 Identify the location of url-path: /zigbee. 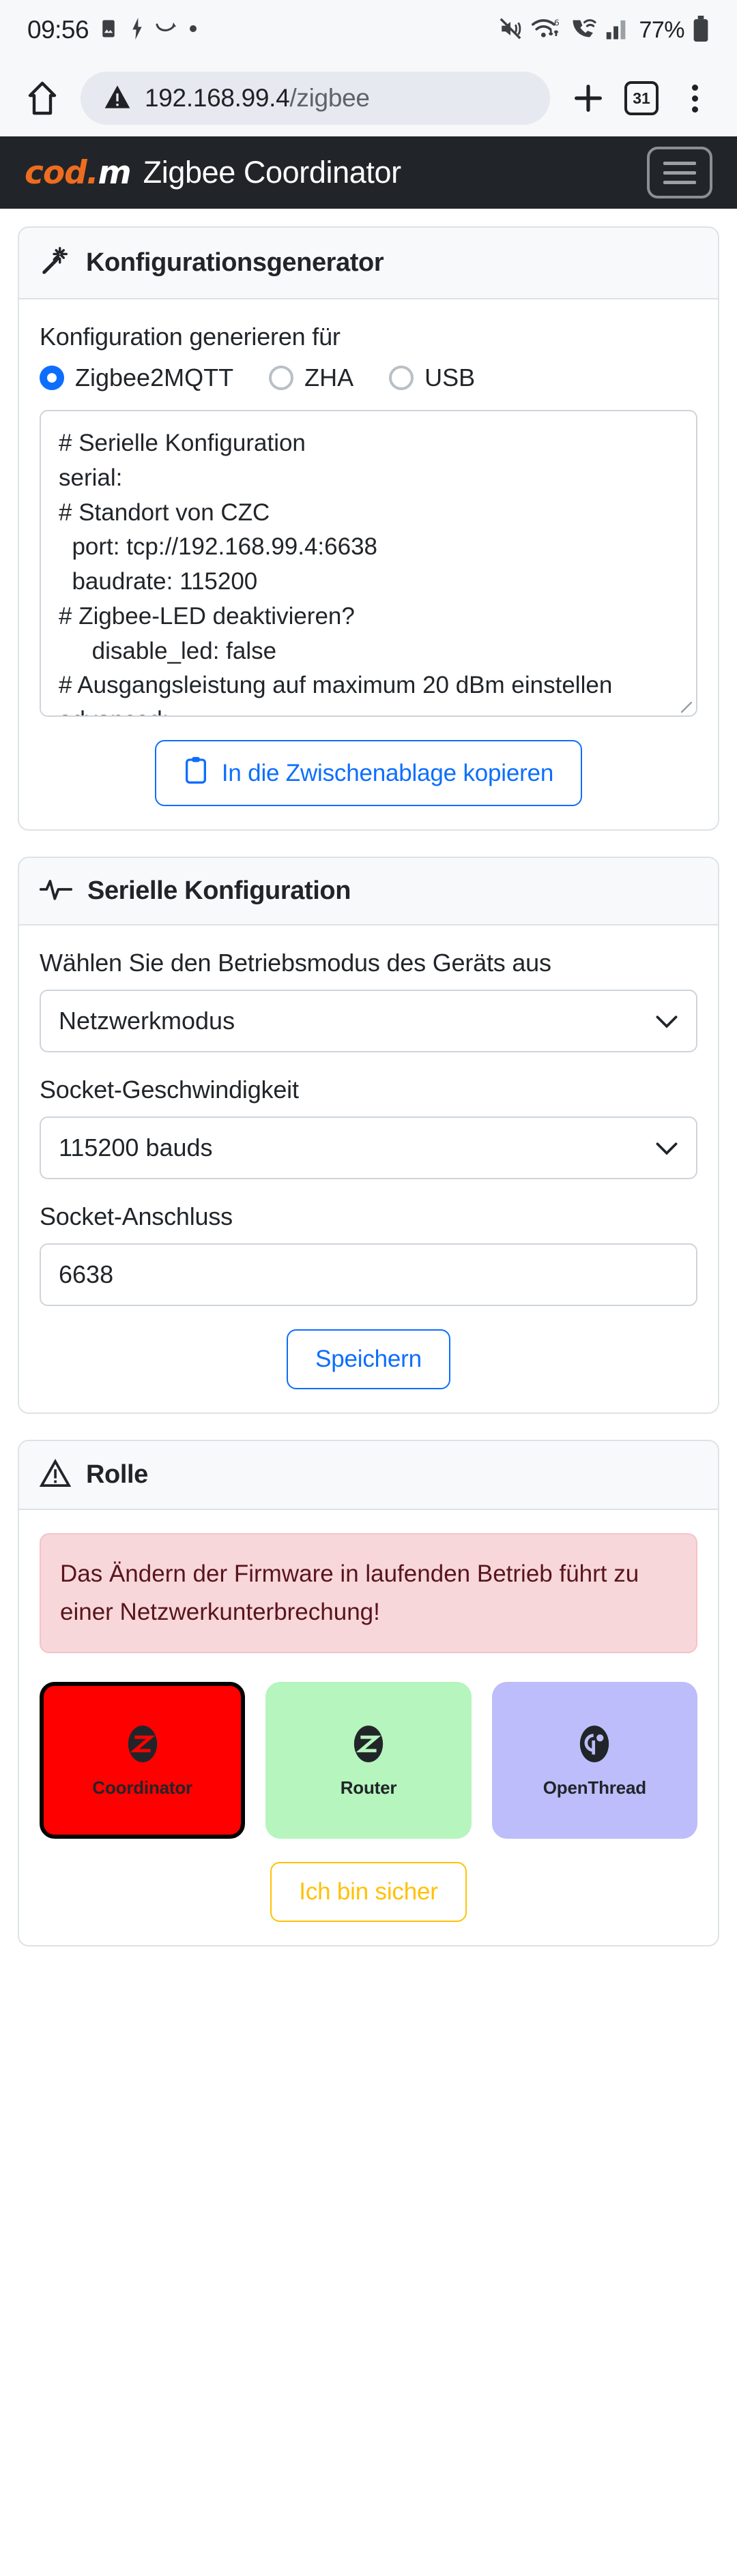
(330, 98).